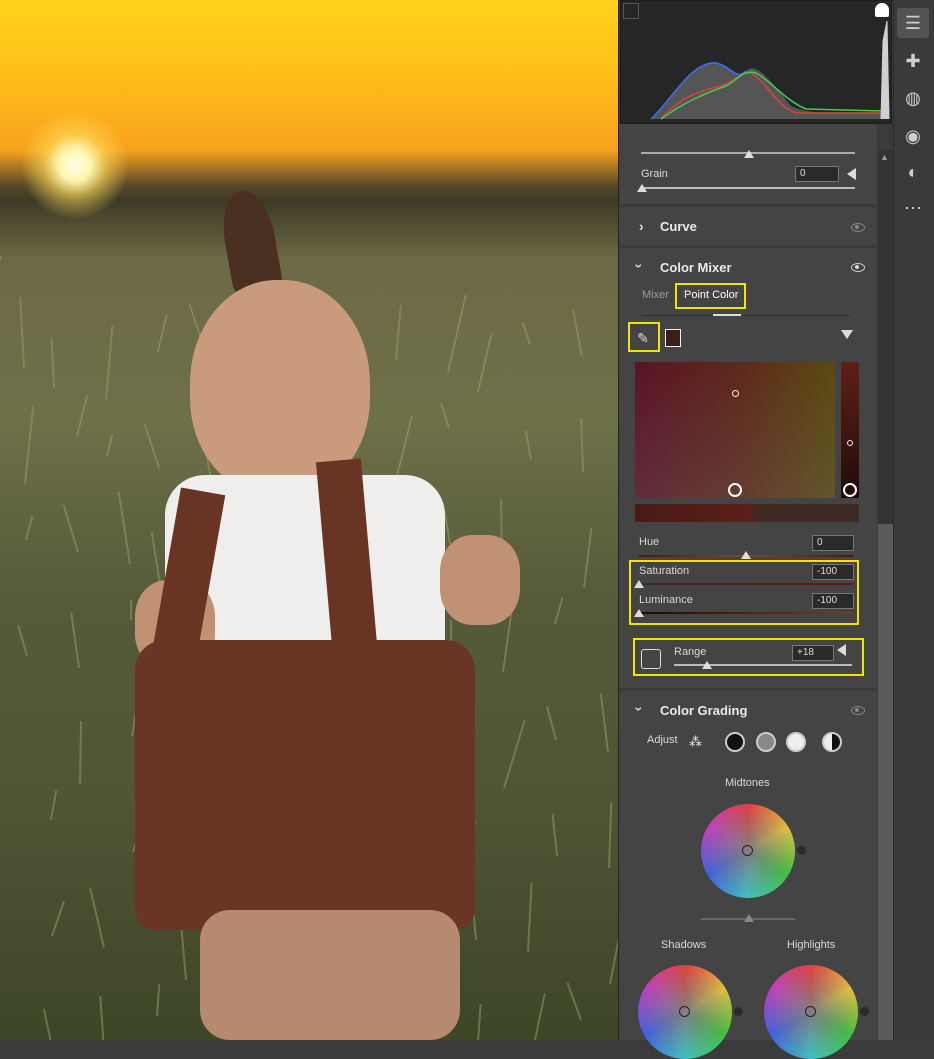  What do you see at coordinates (735, 430) in the screenshot?
I see `hue-saturation-field` at bounding box center [735, 430].